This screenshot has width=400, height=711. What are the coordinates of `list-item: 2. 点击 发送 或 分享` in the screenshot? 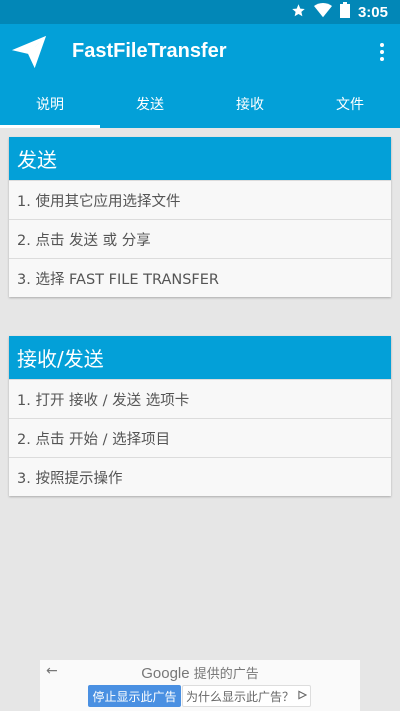 It's located at (200, 238).